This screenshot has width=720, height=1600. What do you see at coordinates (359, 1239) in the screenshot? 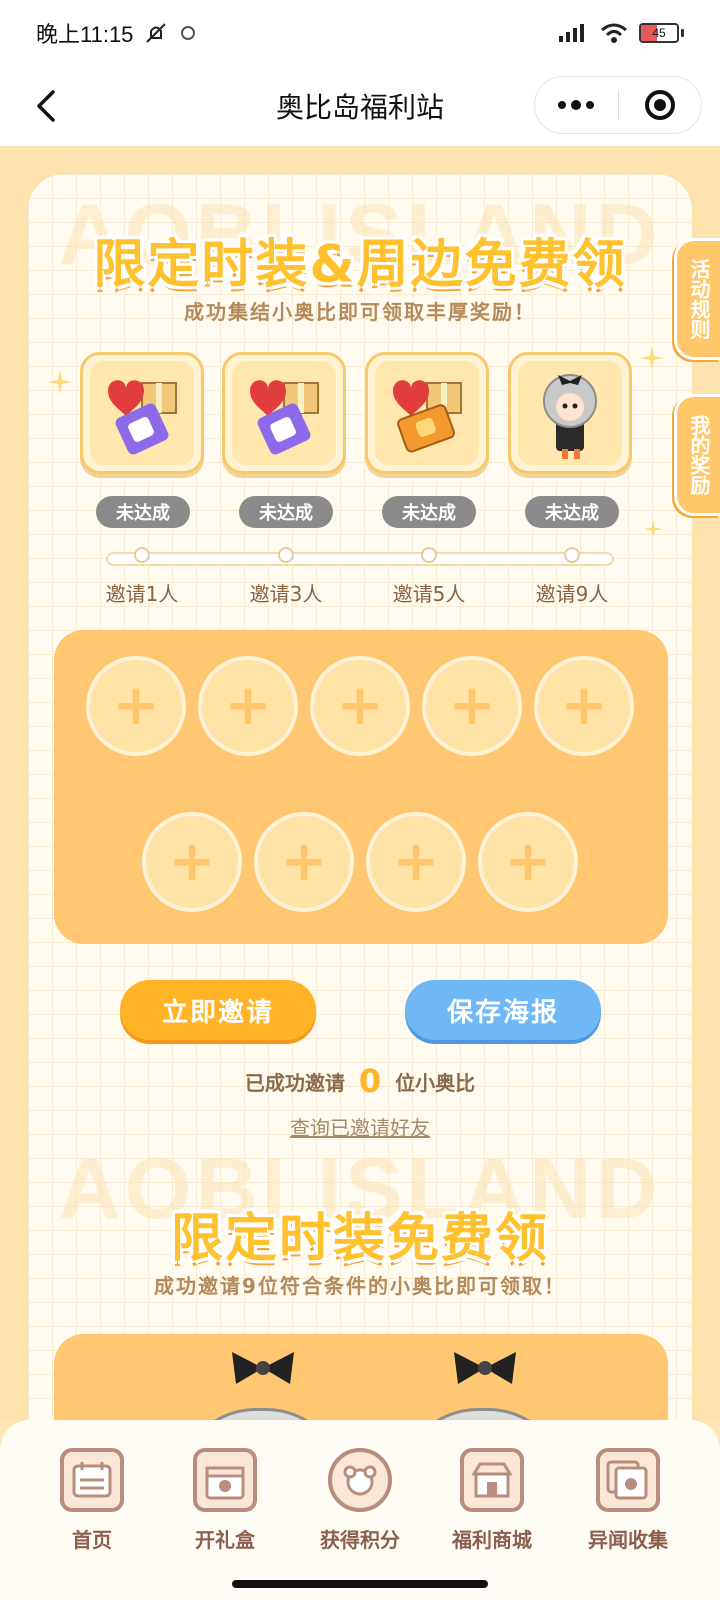
I see `section2-title: 限定时装免费领` at bounding box center [359, 1239].